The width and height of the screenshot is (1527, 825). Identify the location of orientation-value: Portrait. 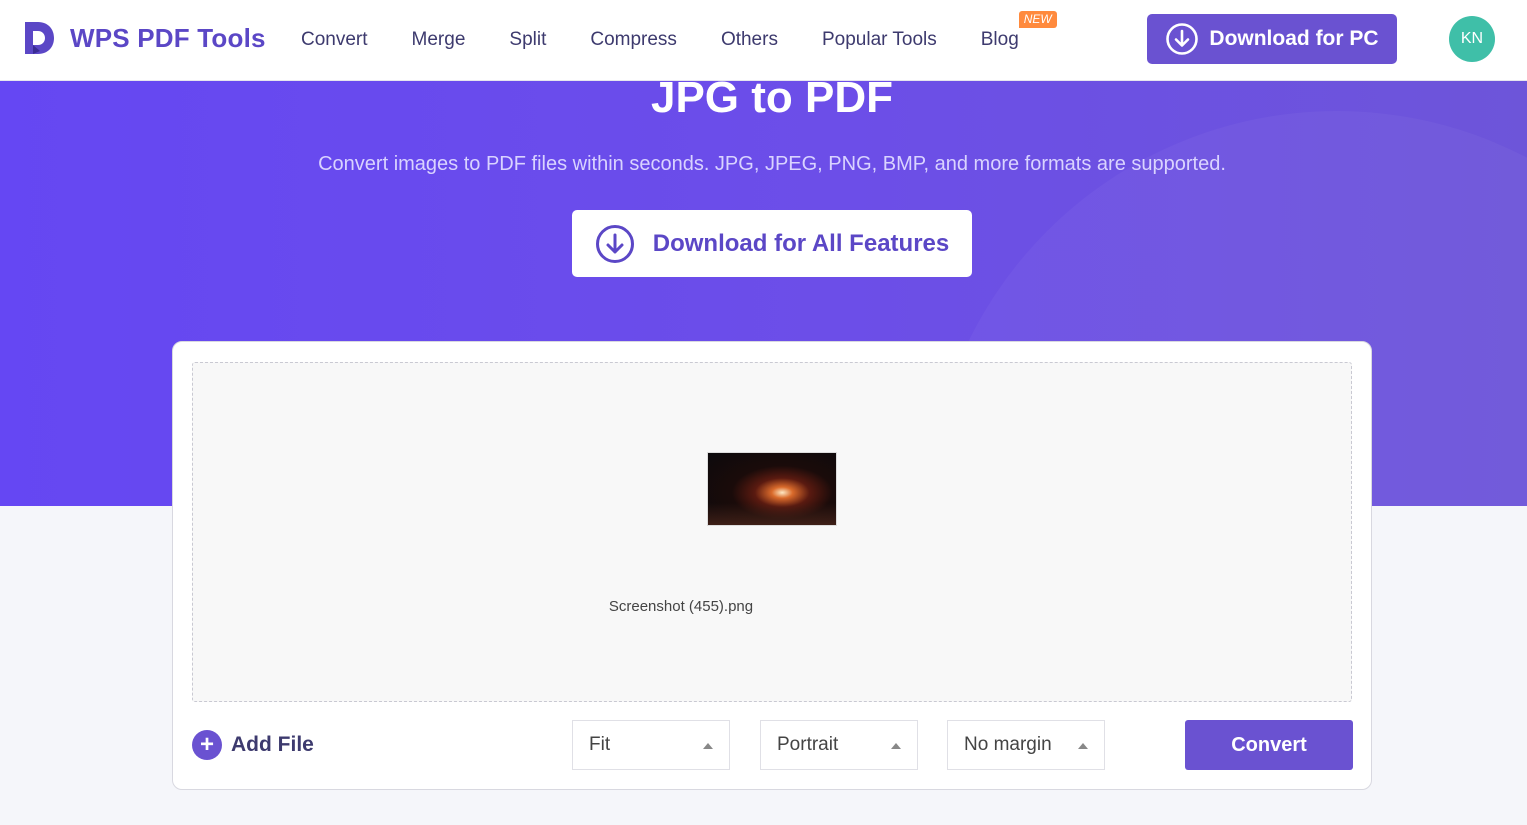
(808, 744).